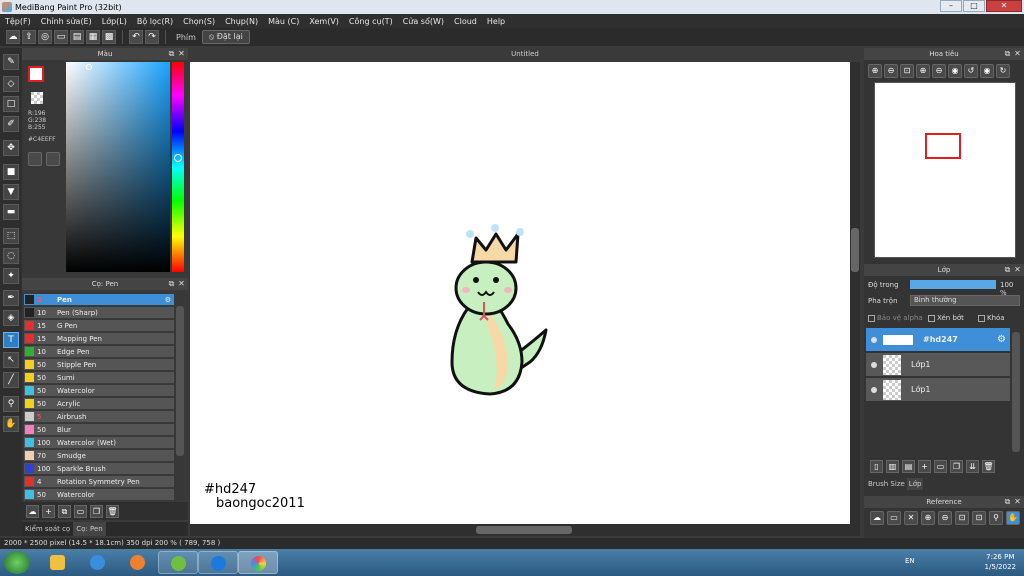  Describe the element at coordinates (13, 37) in the screenshot. I see `cloud-icon: ☁` at that location.